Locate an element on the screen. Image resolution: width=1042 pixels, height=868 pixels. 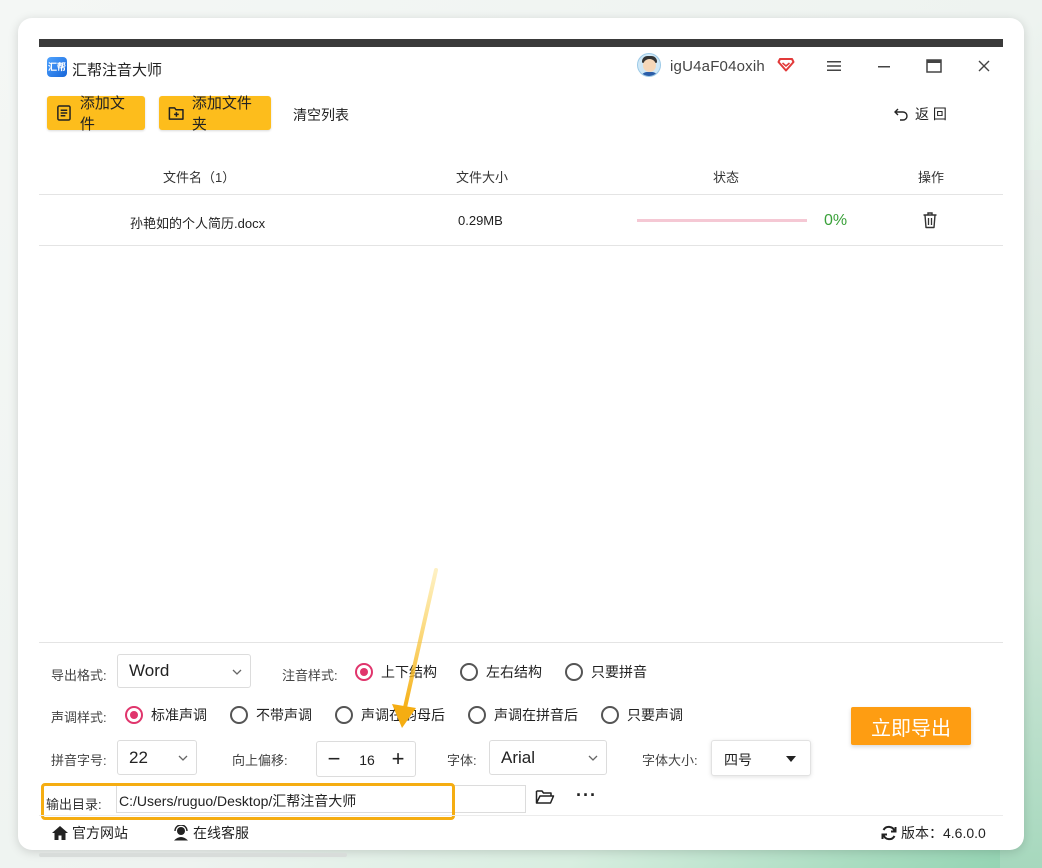
official-site-label: 官方网站 is located at coordinates (100, 833).